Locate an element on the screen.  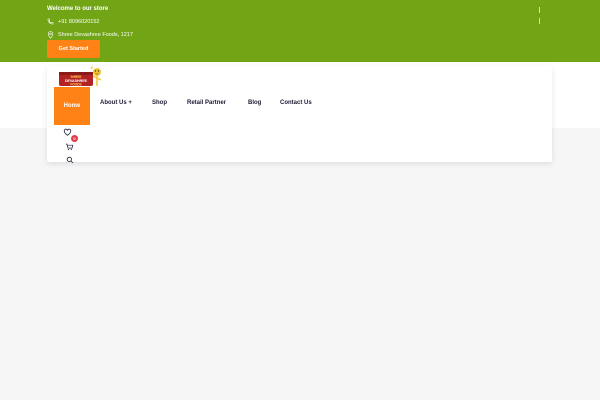
phone-icon is located at coordinates (50, 21).